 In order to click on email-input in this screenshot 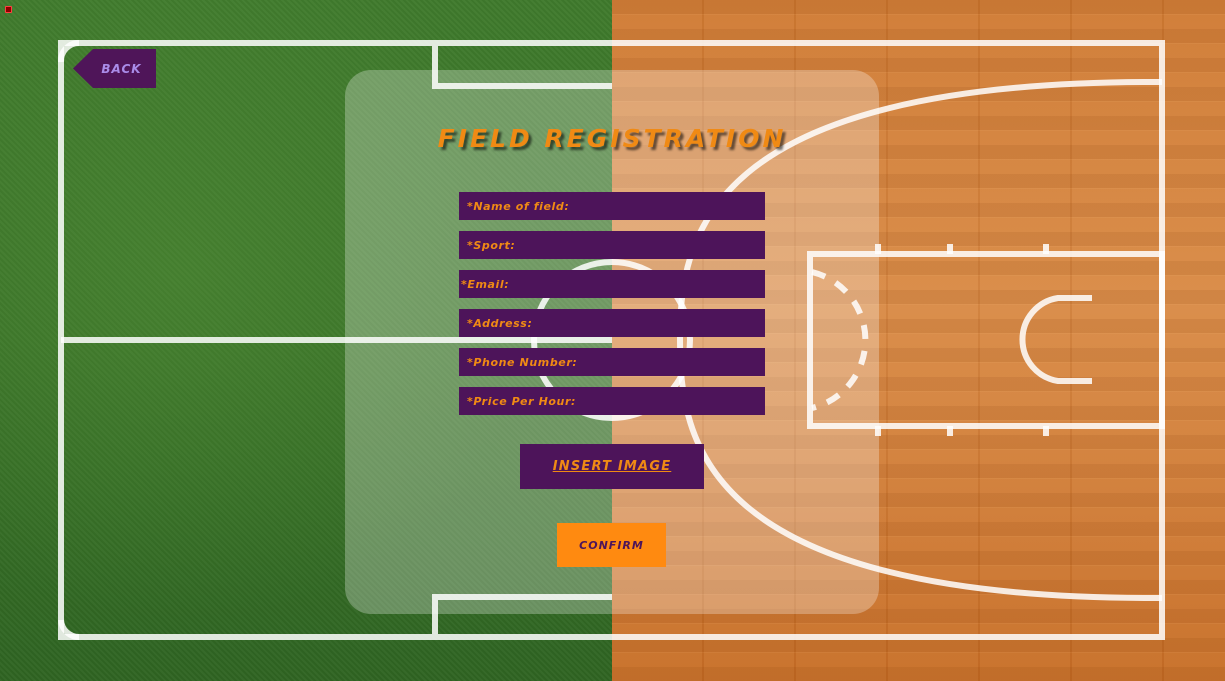, I will do `click(612, 284)`.